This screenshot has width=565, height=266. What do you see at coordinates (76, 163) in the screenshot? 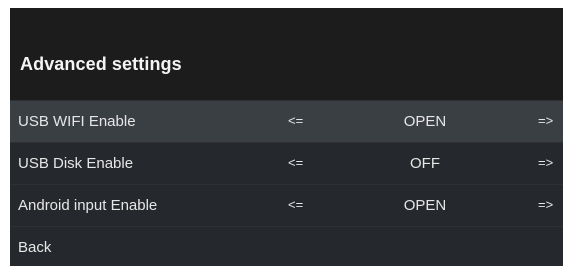
I see `setting-label: USB Disk Enable` at bounding box center [76, 163].